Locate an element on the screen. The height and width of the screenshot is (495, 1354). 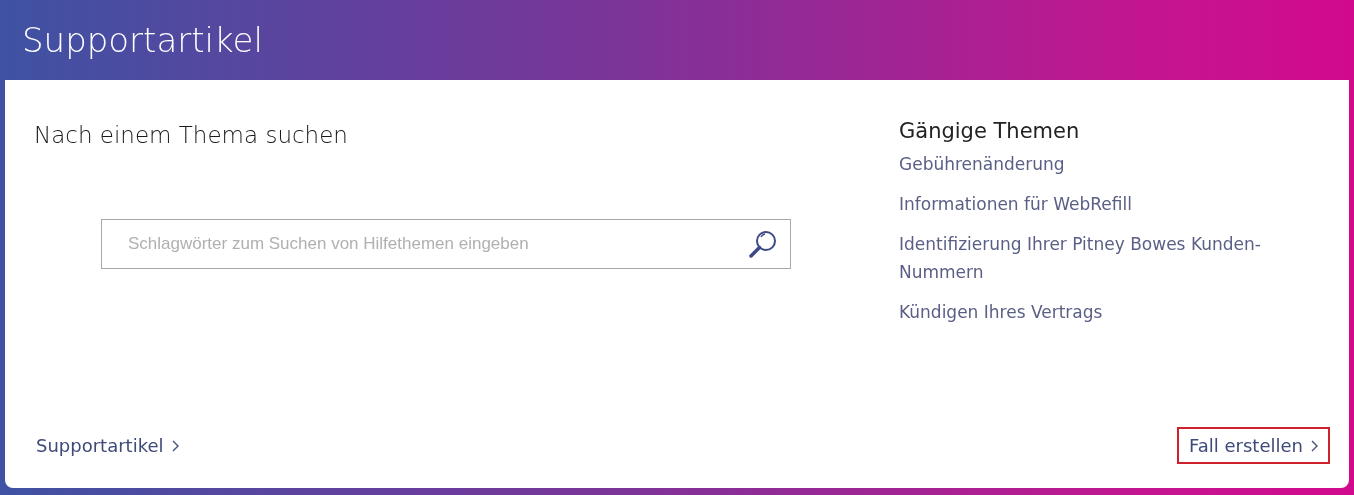
topic-link: Gebührenänderung is located at coordinates (1094, 164).